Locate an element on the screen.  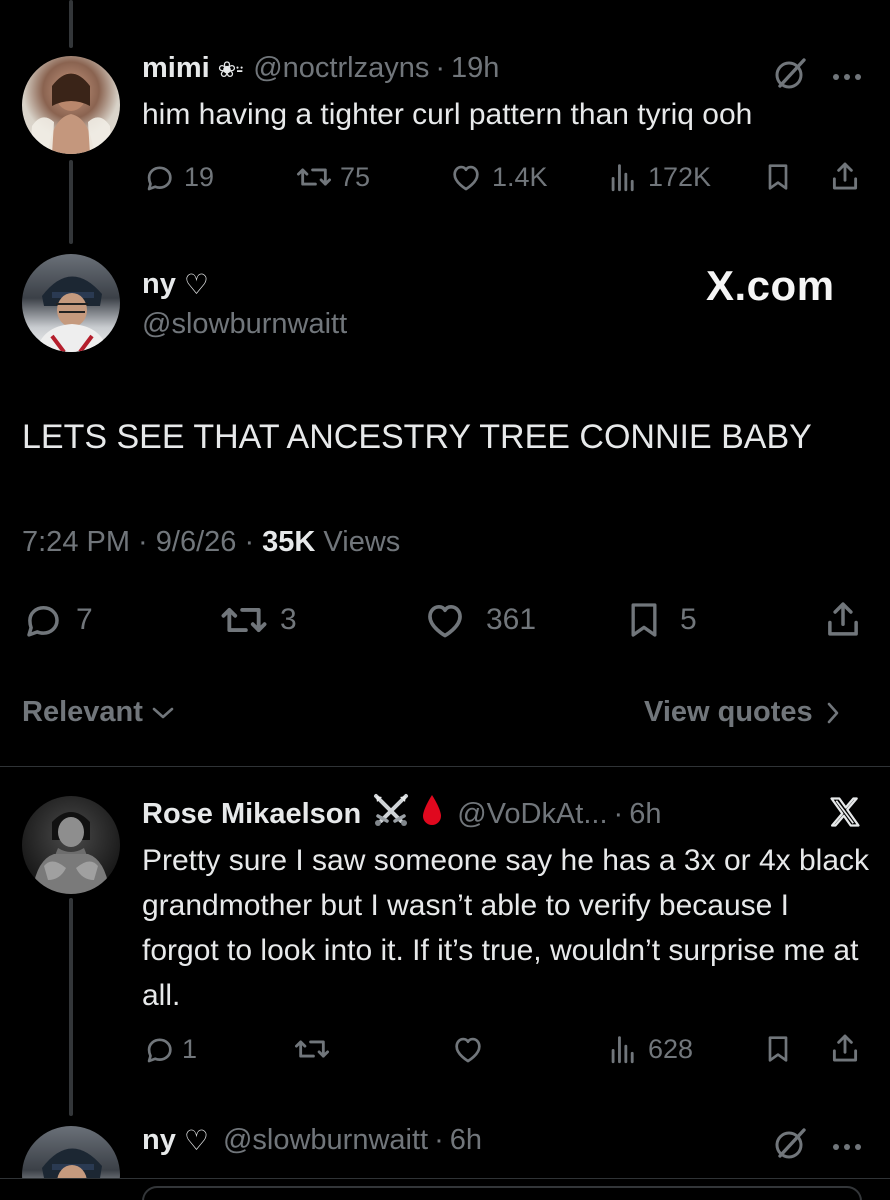
avatar-rose is located at coordinates (71, 845).